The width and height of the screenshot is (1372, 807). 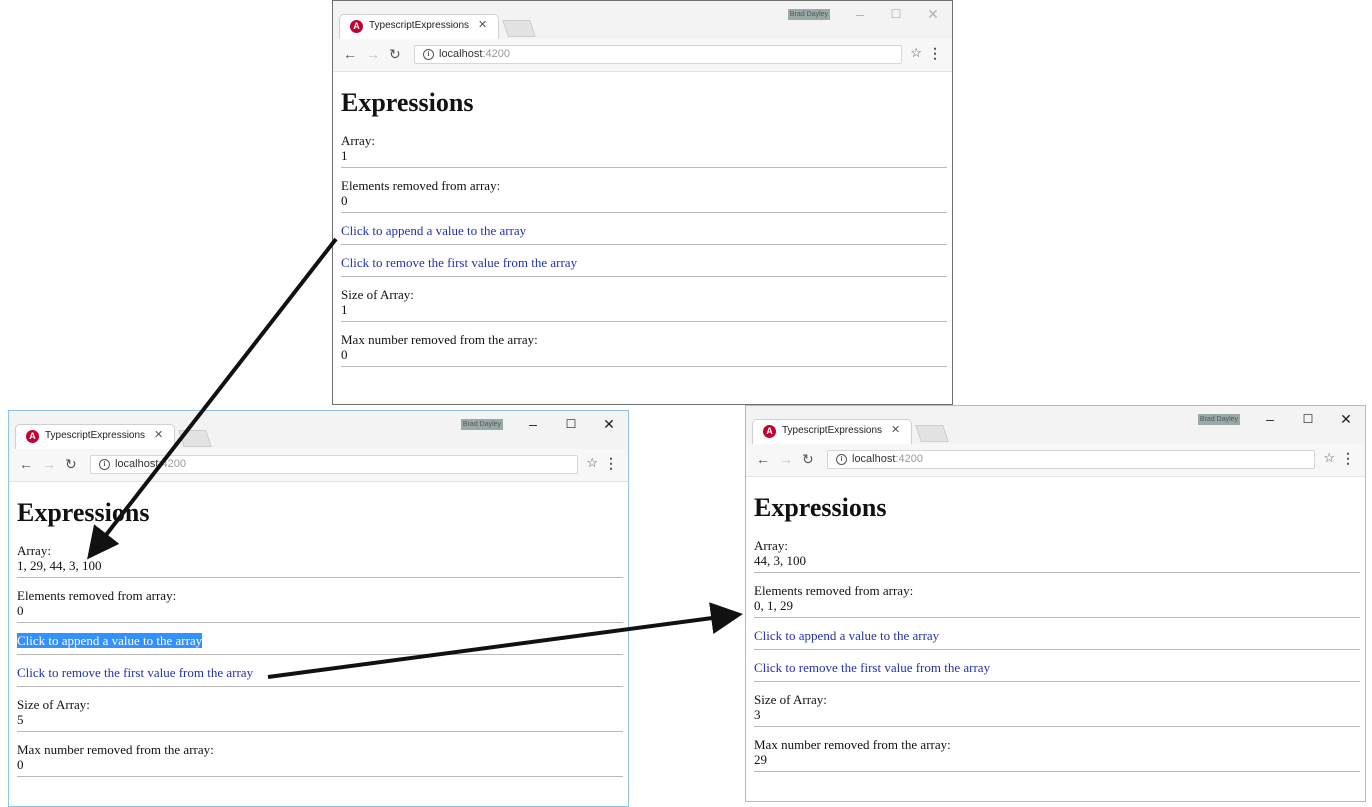 What do you see at coordinates (505, 640) in the screenshot?
I see `arrow-remove-to-removed` at bounding box center [505, 640].